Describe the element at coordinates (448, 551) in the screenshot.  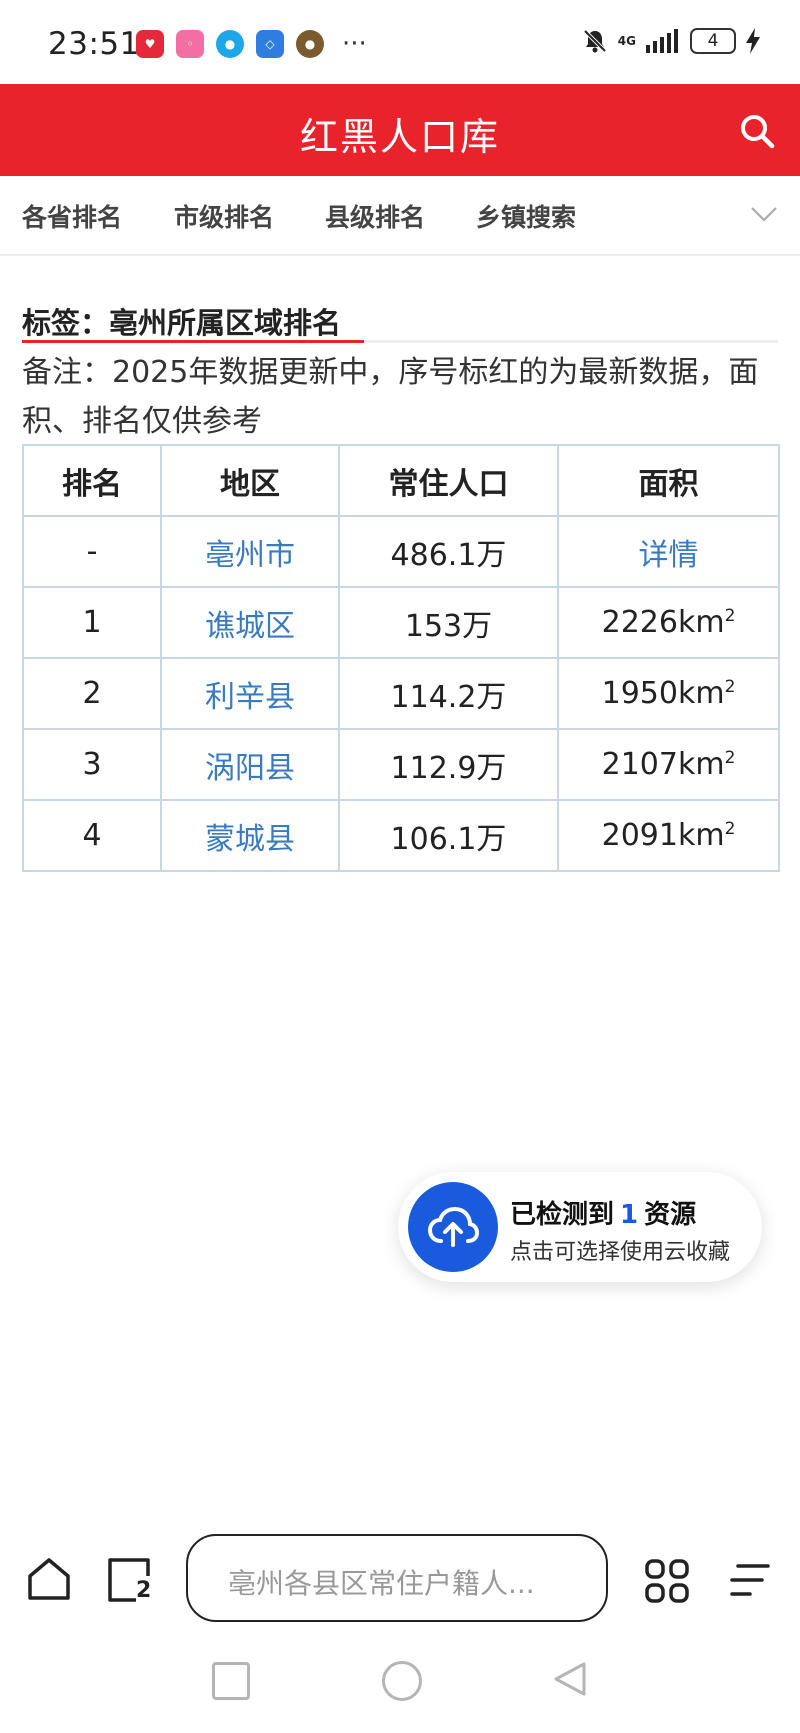
I see `cell-population: 486.1万` at that location.